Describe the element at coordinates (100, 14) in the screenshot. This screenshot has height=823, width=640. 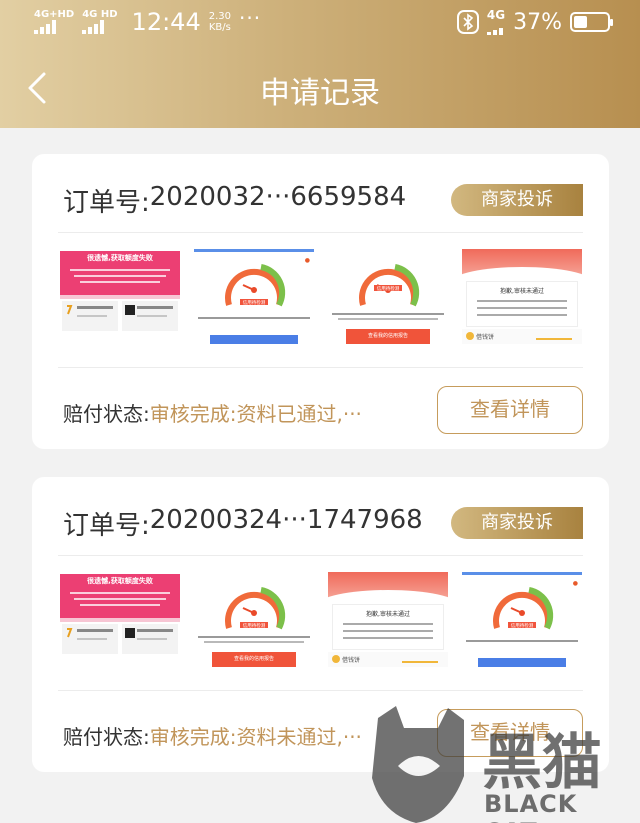
I see `network-type: 4G HD` at that location.